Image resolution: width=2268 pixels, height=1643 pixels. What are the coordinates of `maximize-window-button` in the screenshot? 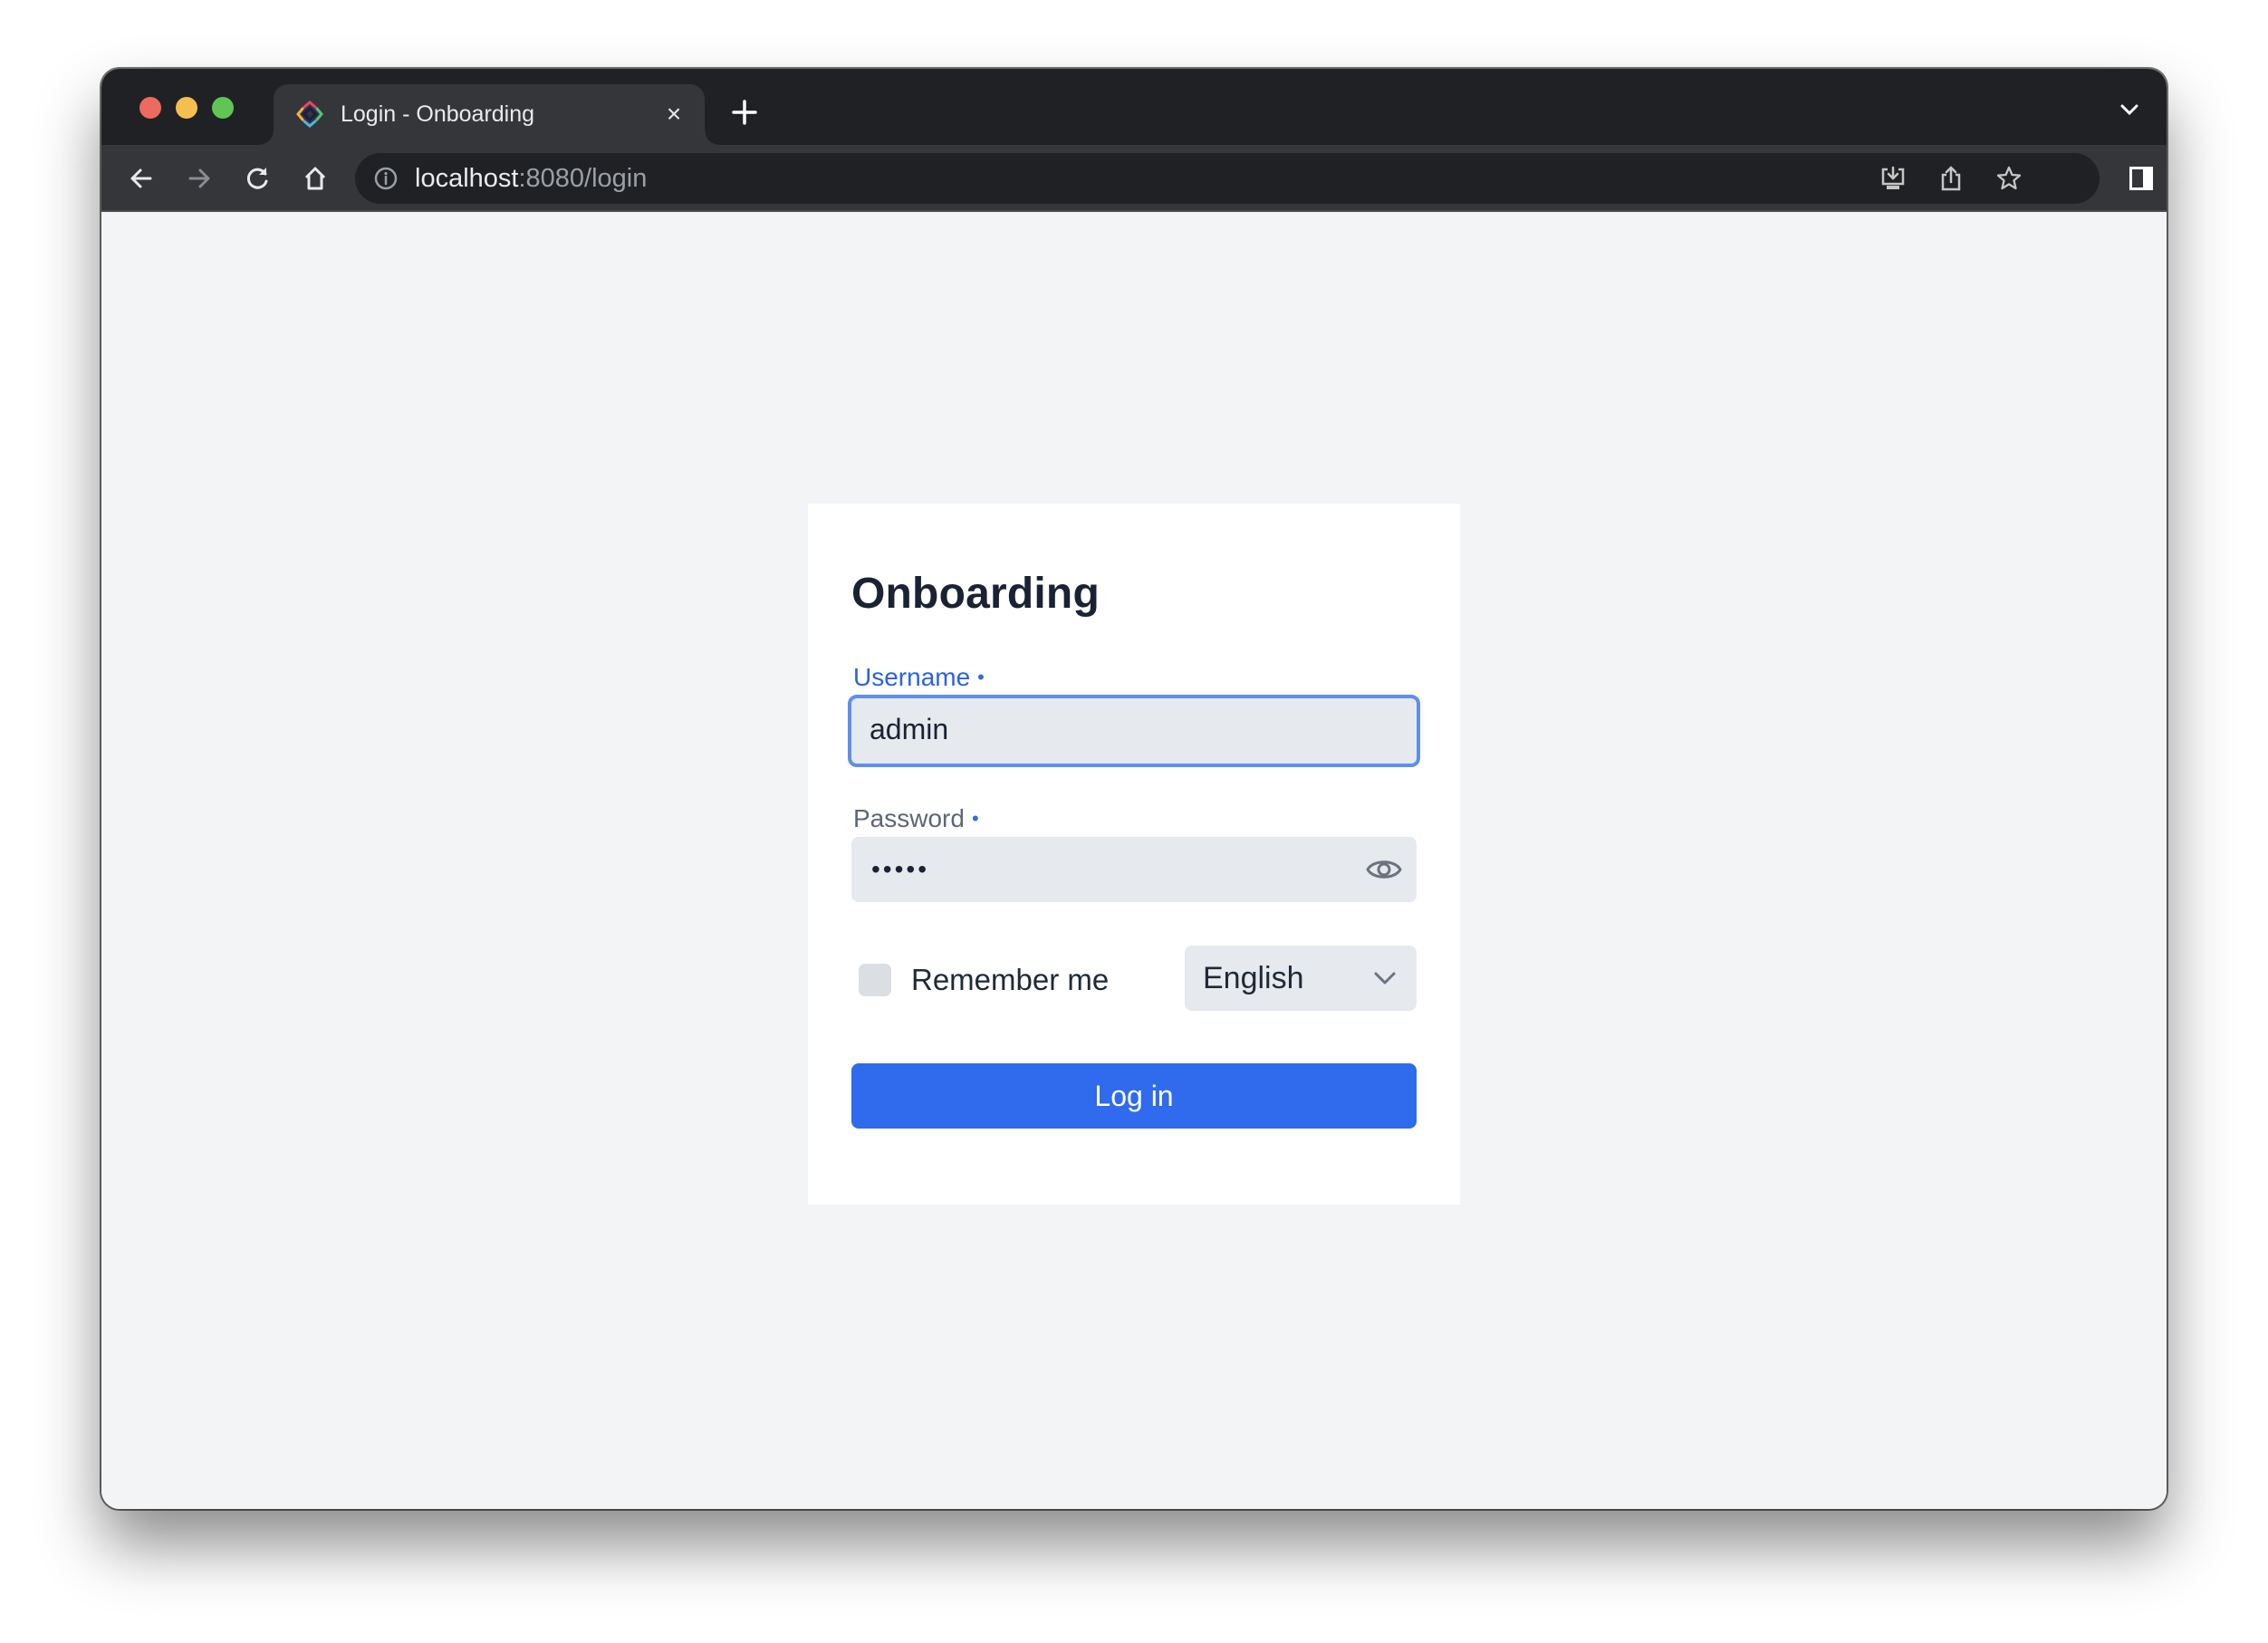 It's located at (223, 108).